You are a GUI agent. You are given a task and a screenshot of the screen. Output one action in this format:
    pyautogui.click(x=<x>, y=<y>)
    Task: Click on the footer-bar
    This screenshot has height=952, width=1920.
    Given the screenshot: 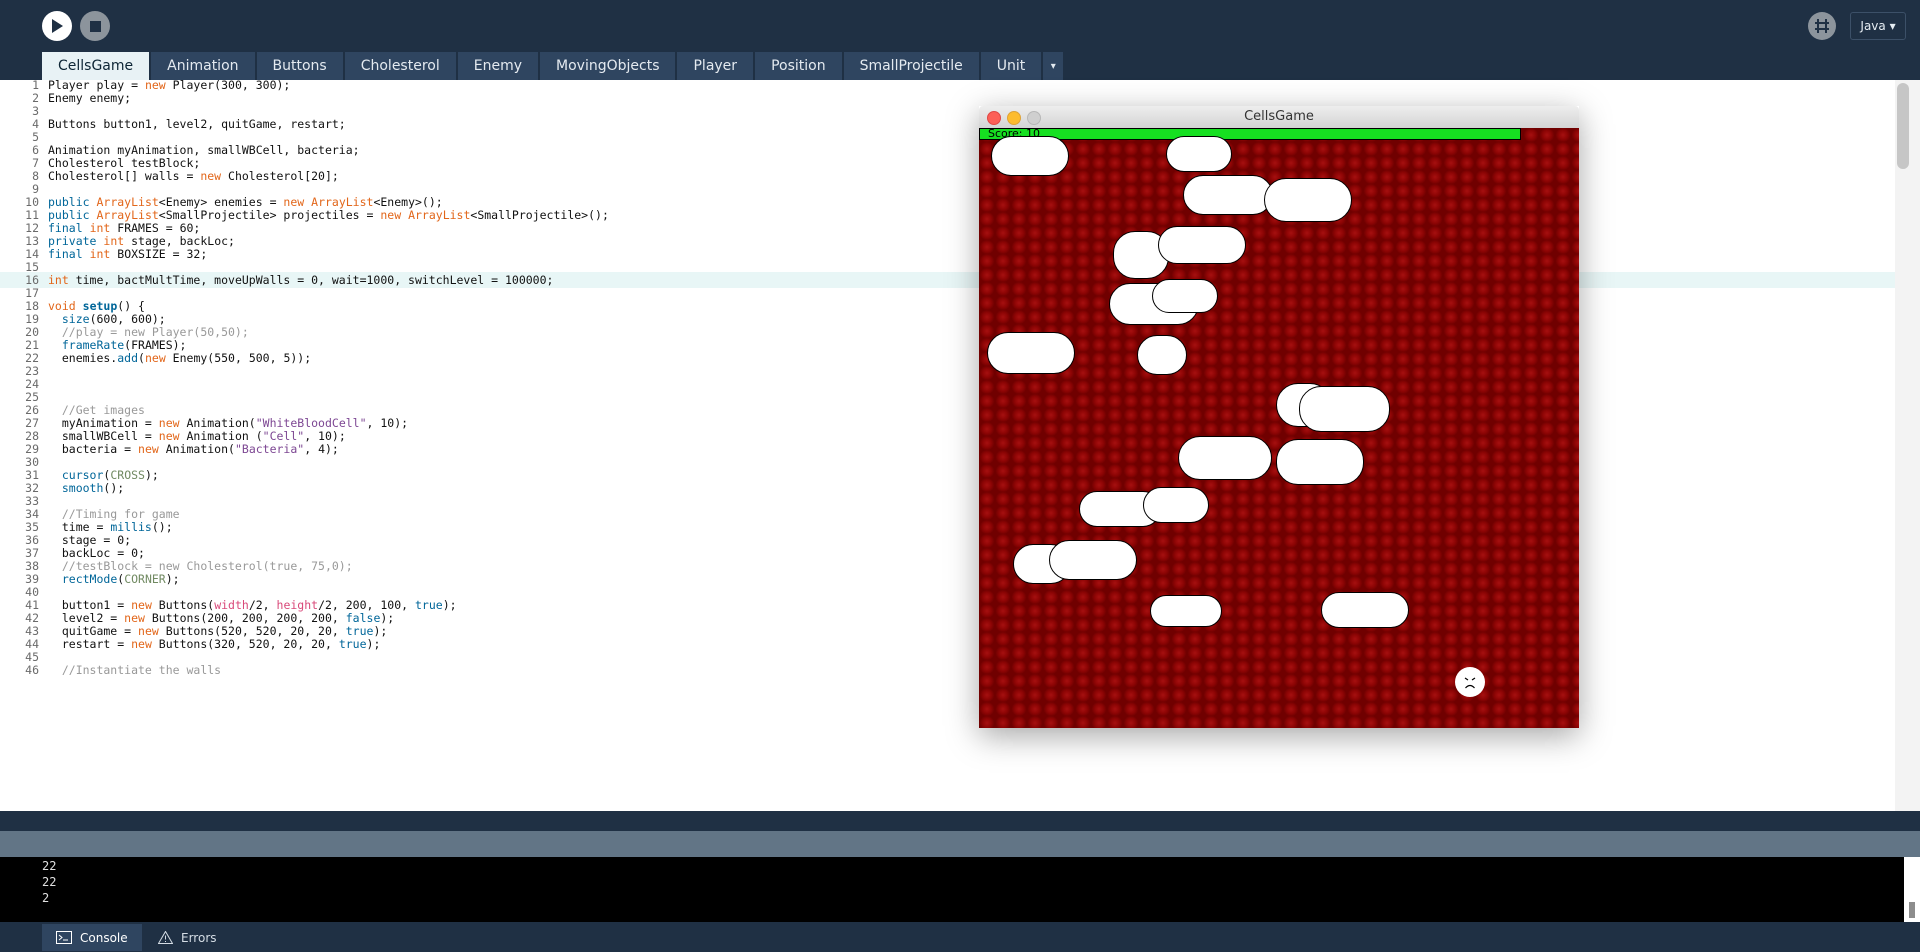 What is the action you would take?
    pyautogui.click(x=960, y=937)
    